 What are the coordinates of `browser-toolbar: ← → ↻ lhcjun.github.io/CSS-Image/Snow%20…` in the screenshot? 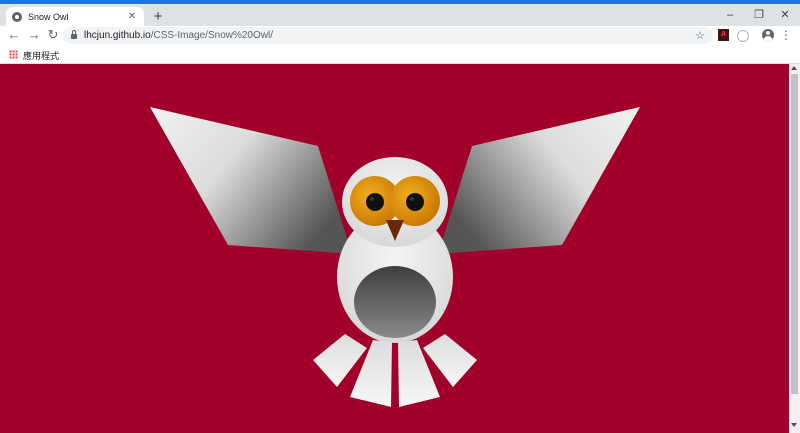 It's located at (400, 36).